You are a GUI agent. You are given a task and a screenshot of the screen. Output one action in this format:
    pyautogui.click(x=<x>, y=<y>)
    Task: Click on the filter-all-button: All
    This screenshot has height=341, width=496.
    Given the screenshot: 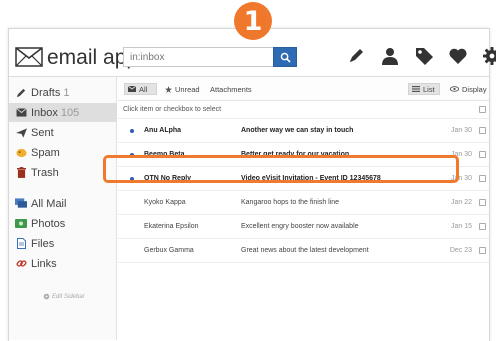 What is the action you would take?
    pyautogui.click(x=140, y=89)
    